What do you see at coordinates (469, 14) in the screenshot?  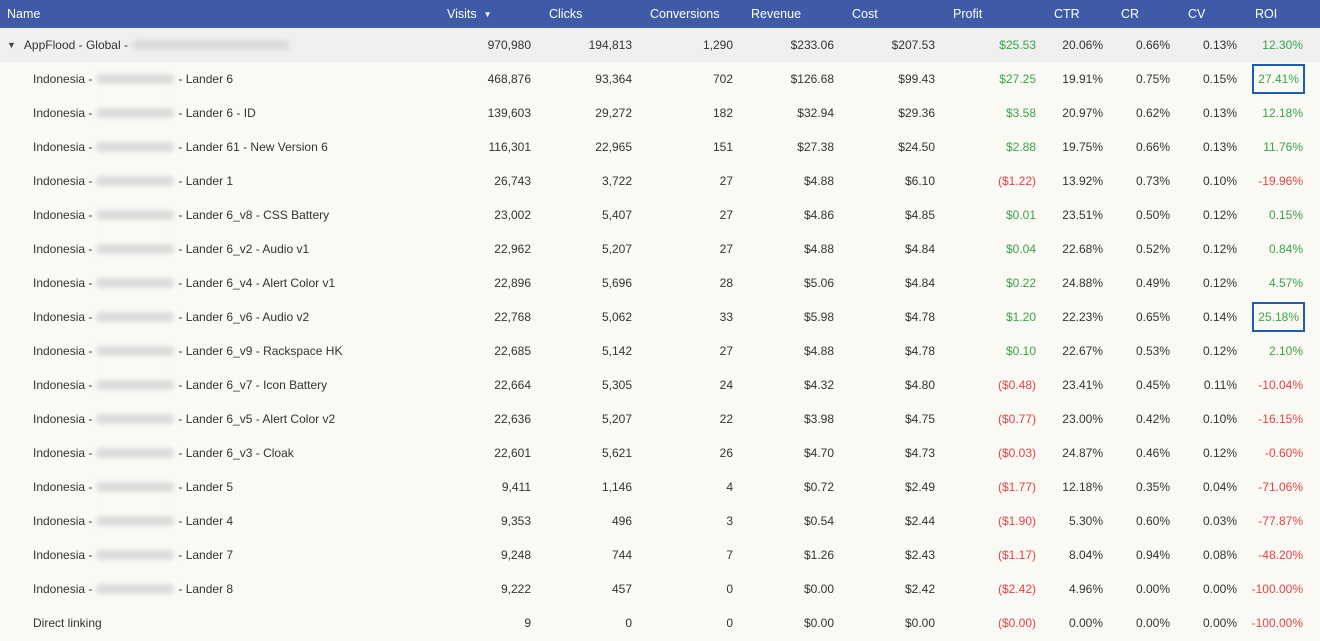 I see `column-header-visits: Visits ▼` at bounding box center [469, 14].